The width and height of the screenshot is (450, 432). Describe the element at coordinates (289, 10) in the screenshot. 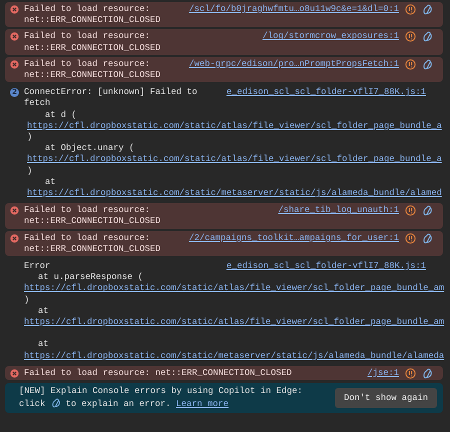

I see `source-link: /scl/fo/b0jraghwfmtu…o8u11w9c&e=1&dl=0:1` at that location.